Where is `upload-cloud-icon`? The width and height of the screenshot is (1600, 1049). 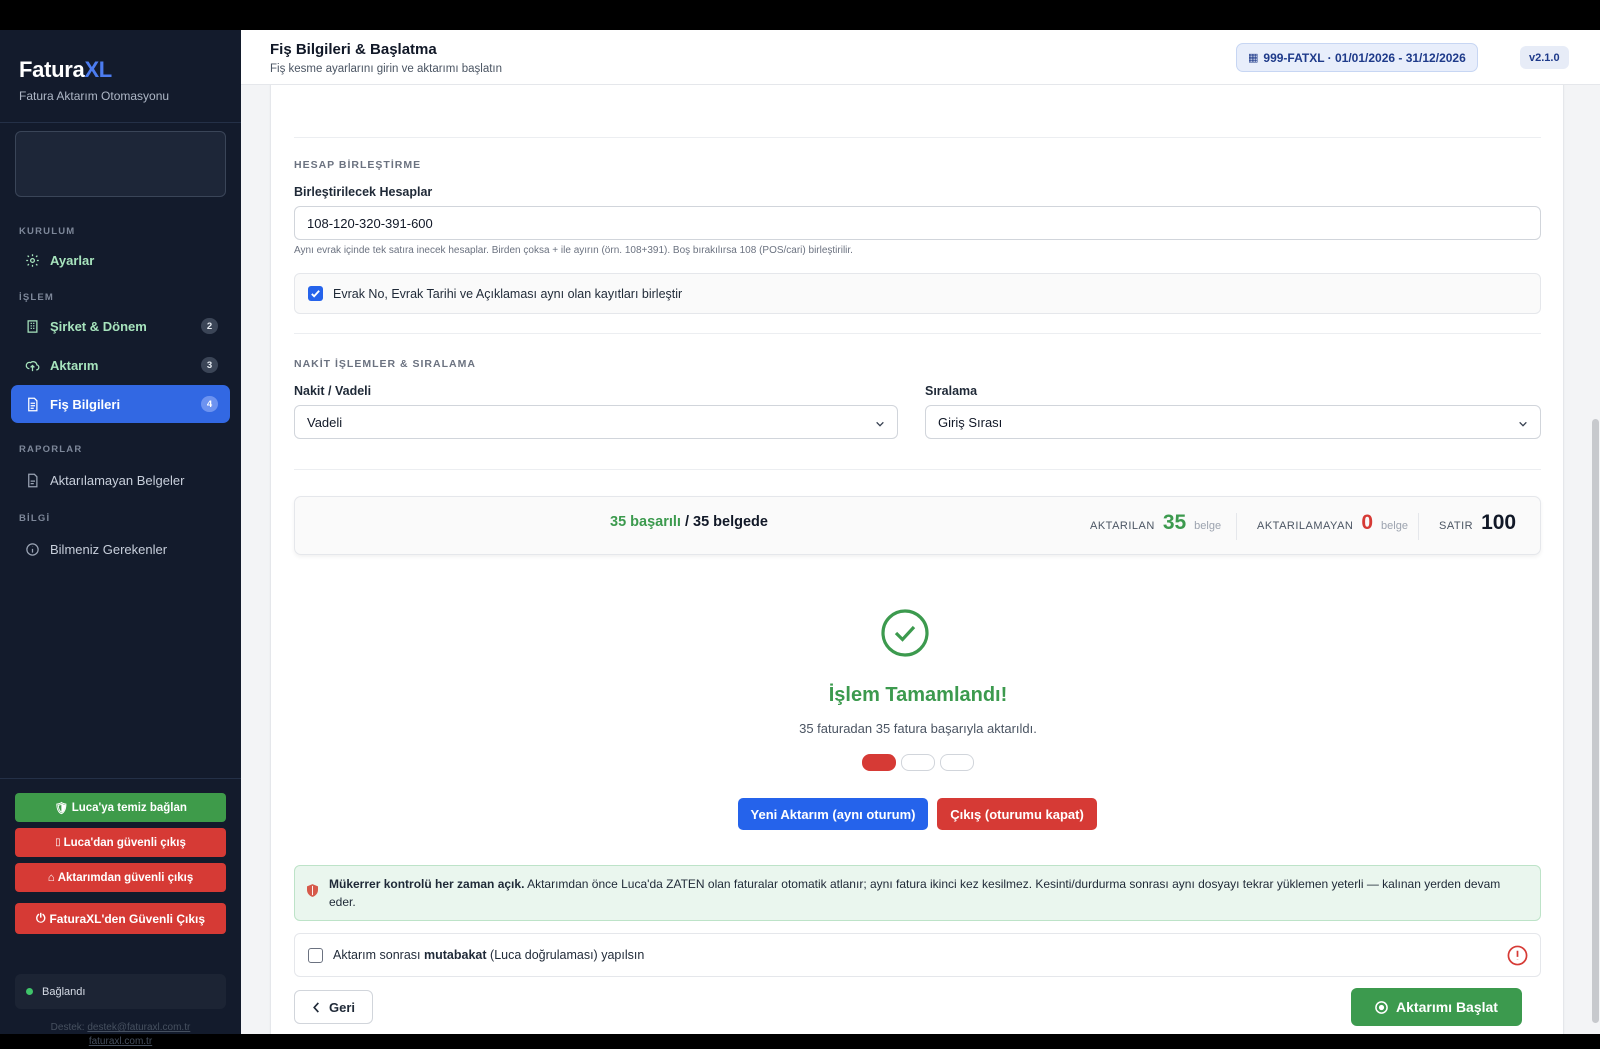 upload-cloud-icon is located at coordinates (32, 365).